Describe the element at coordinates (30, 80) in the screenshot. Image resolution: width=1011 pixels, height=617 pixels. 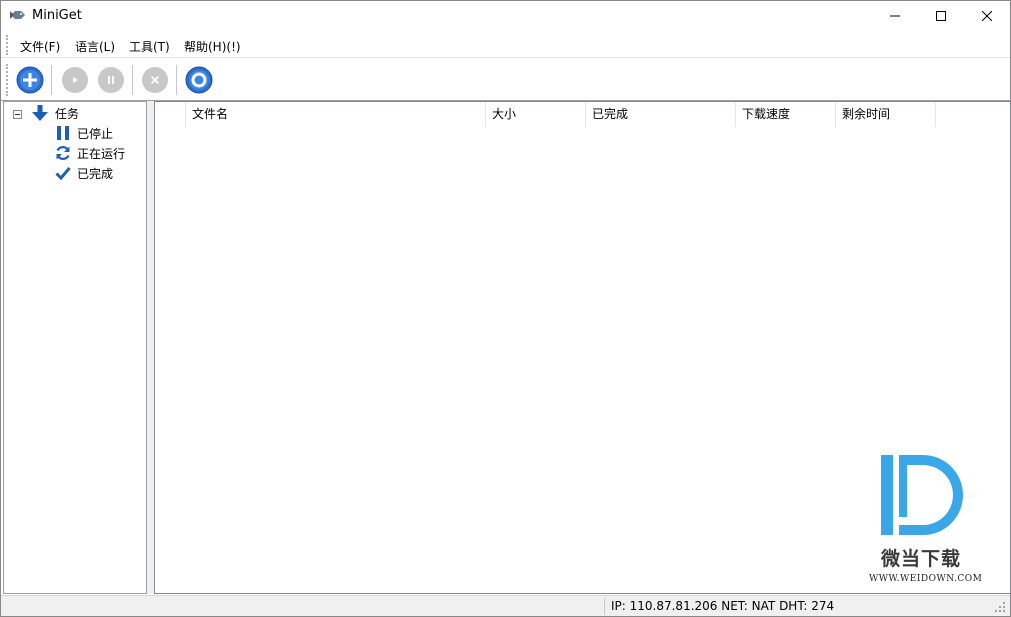
I see `add-task-button` at that location.